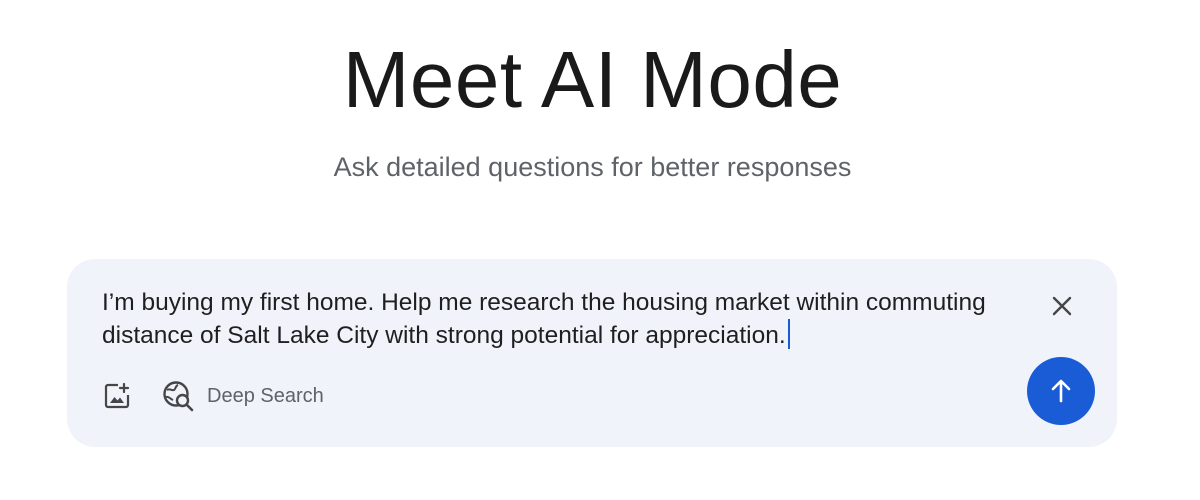  I want to click on arrow-up-icon, so click(1061, 391).